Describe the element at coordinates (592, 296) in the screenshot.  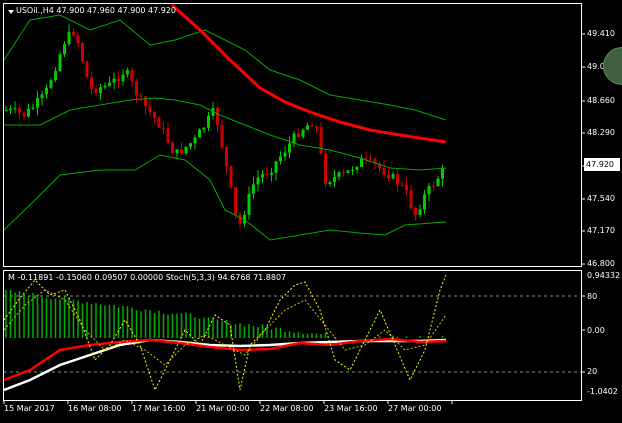
I see `indicator-label: 80` at that location.